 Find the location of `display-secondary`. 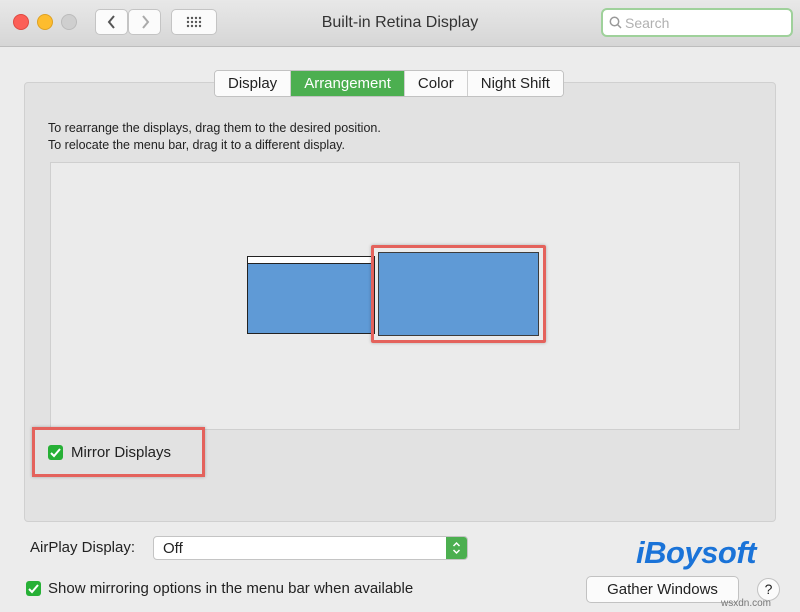

display-secondary is located at coordinates (458, 294).